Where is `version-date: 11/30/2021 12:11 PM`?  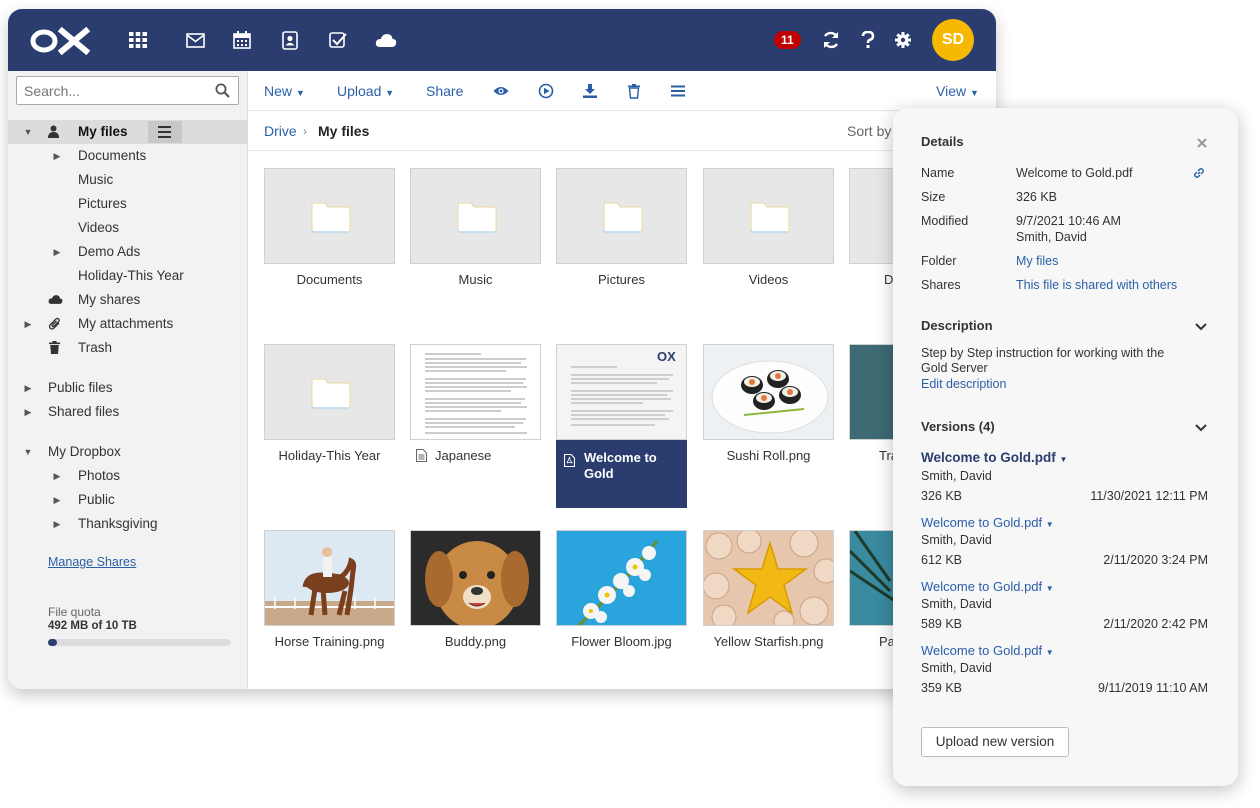
version-date: 11/30/2021 12:11 PM is located at coordinates (1149, 496).